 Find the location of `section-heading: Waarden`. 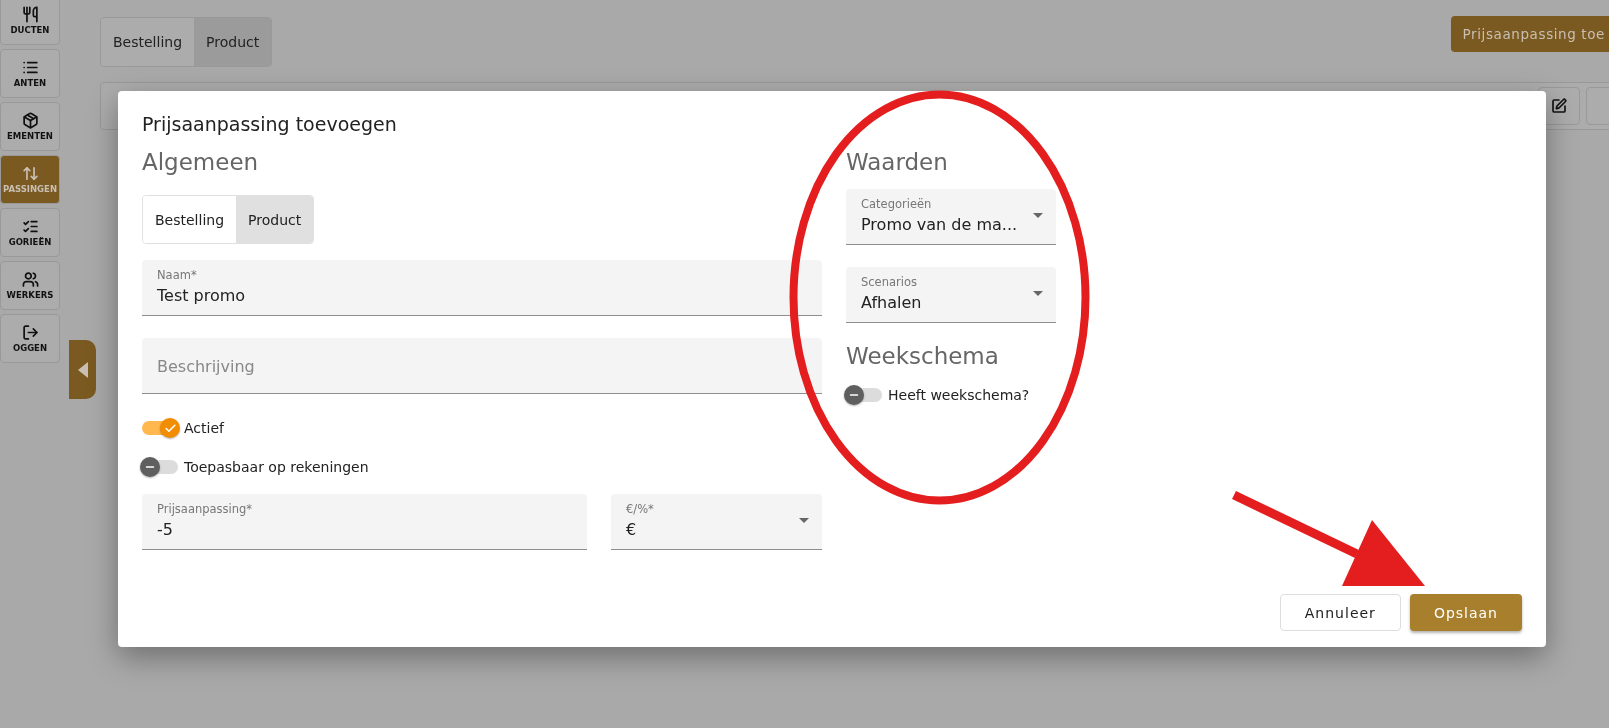

section-heading: Waarden is located at coordinates (897, 162).